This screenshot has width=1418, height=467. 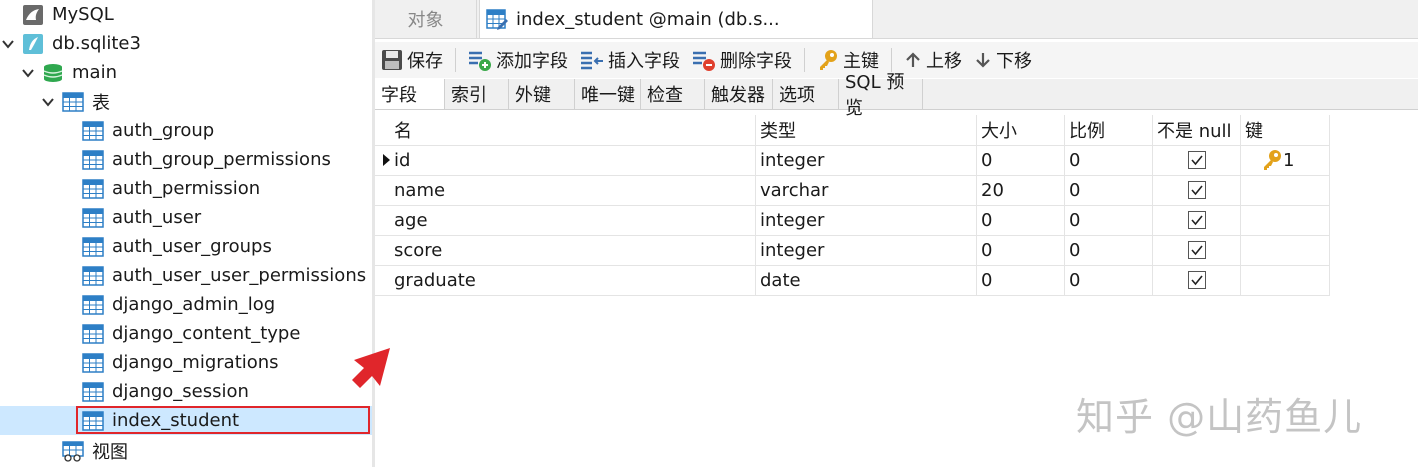 I want to click on tab-triggers: 触发器, so click(x=739, y=94).